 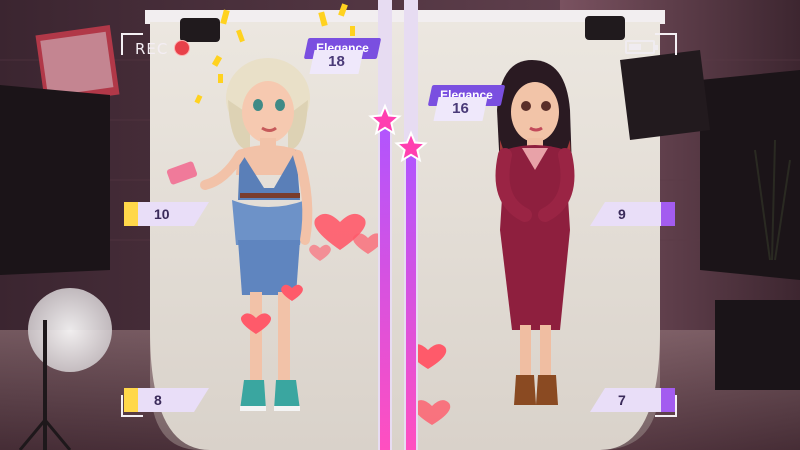 What do you see at coordinates (632, 214) in the screenshot?
I see `right-upper-rating-badge: 9` at bounding box center [632, 214].